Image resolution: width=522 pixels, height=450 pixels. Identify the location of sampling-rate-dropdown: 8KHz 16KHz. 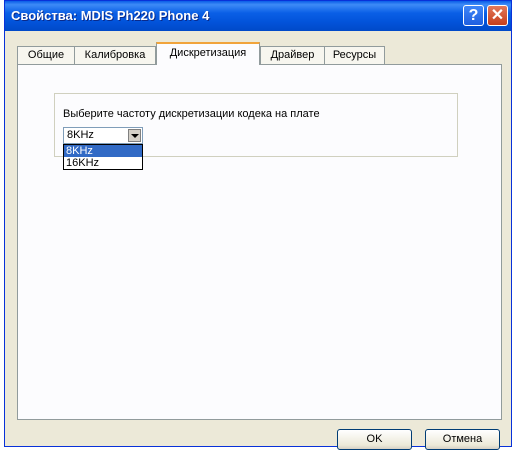
(103, 157).